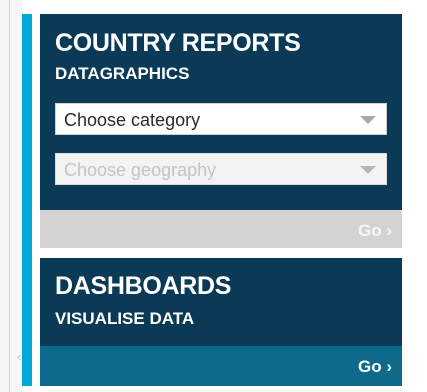  I want to click on geography-select: Choose geography, so click(221, 169).